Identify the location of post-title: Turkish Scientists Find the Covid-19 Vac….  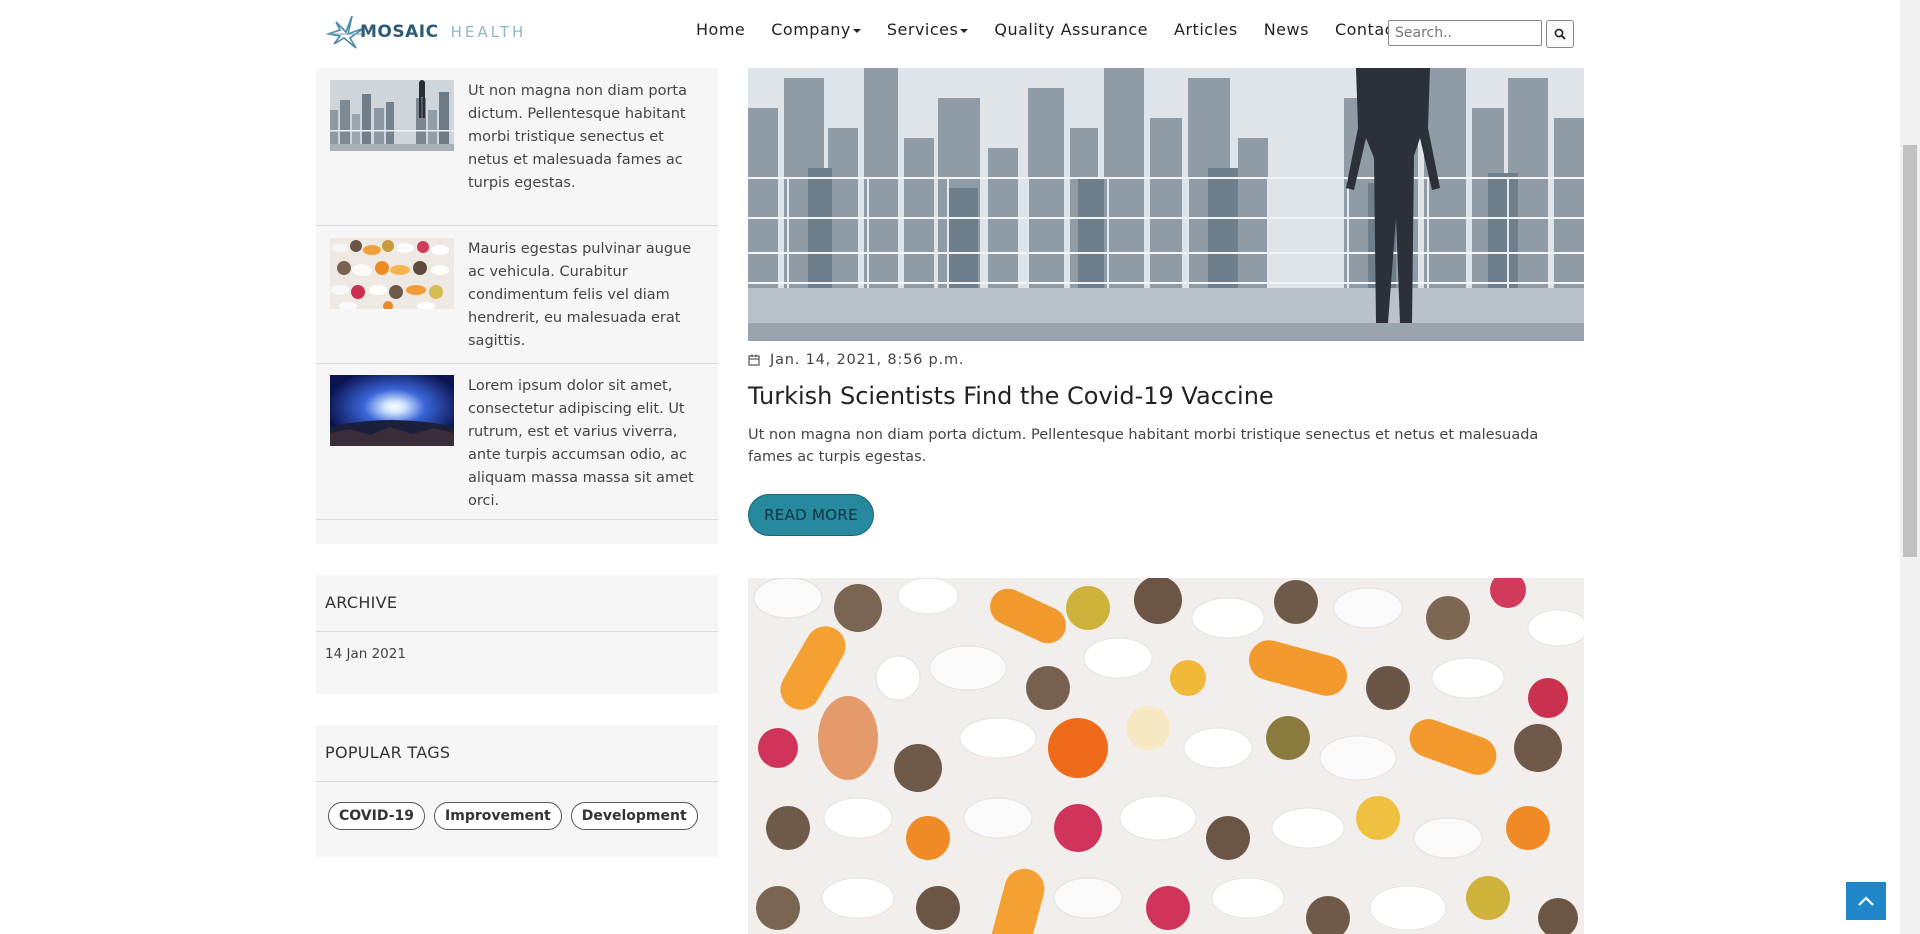
(1011, 396).